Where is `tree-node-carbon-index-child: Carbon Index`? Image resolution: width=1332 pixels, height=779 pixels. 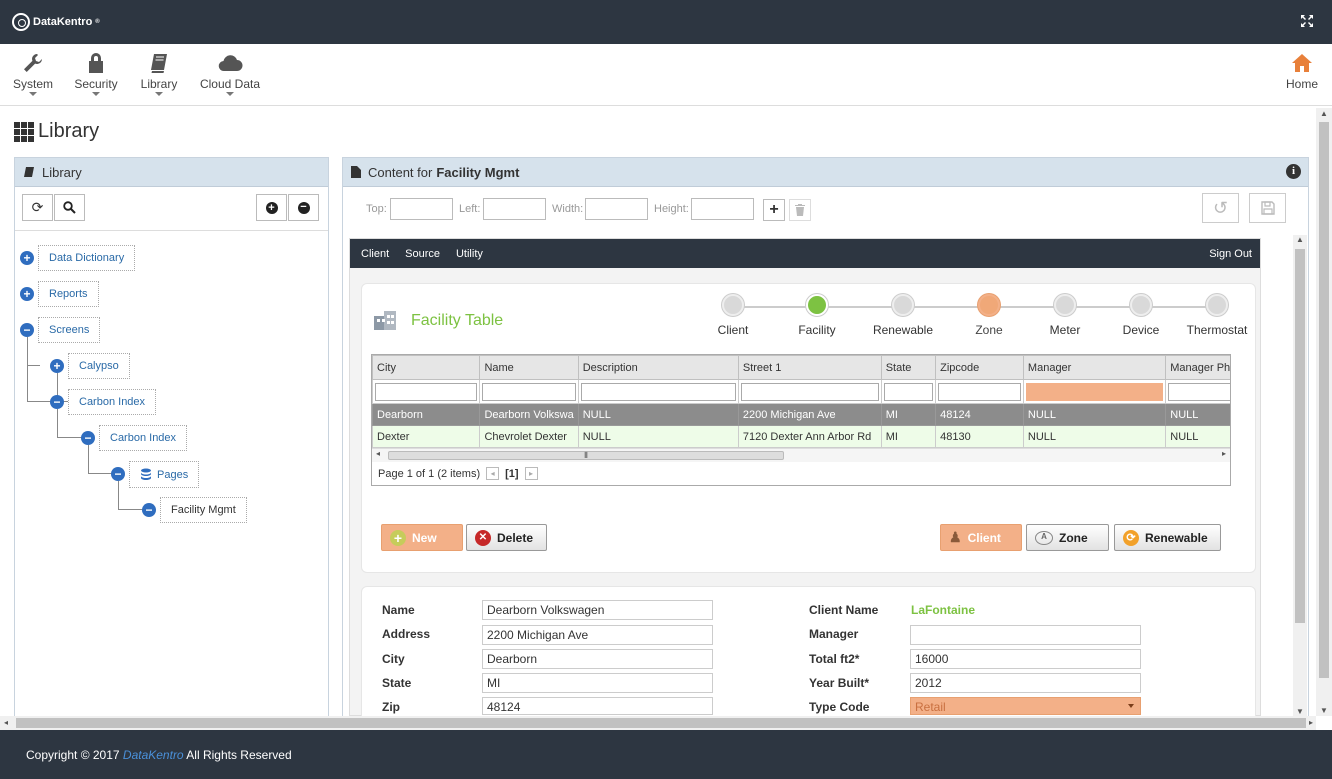
tree-node-carbon-index-child: Carbon Index is located at coordinates (143, 438).